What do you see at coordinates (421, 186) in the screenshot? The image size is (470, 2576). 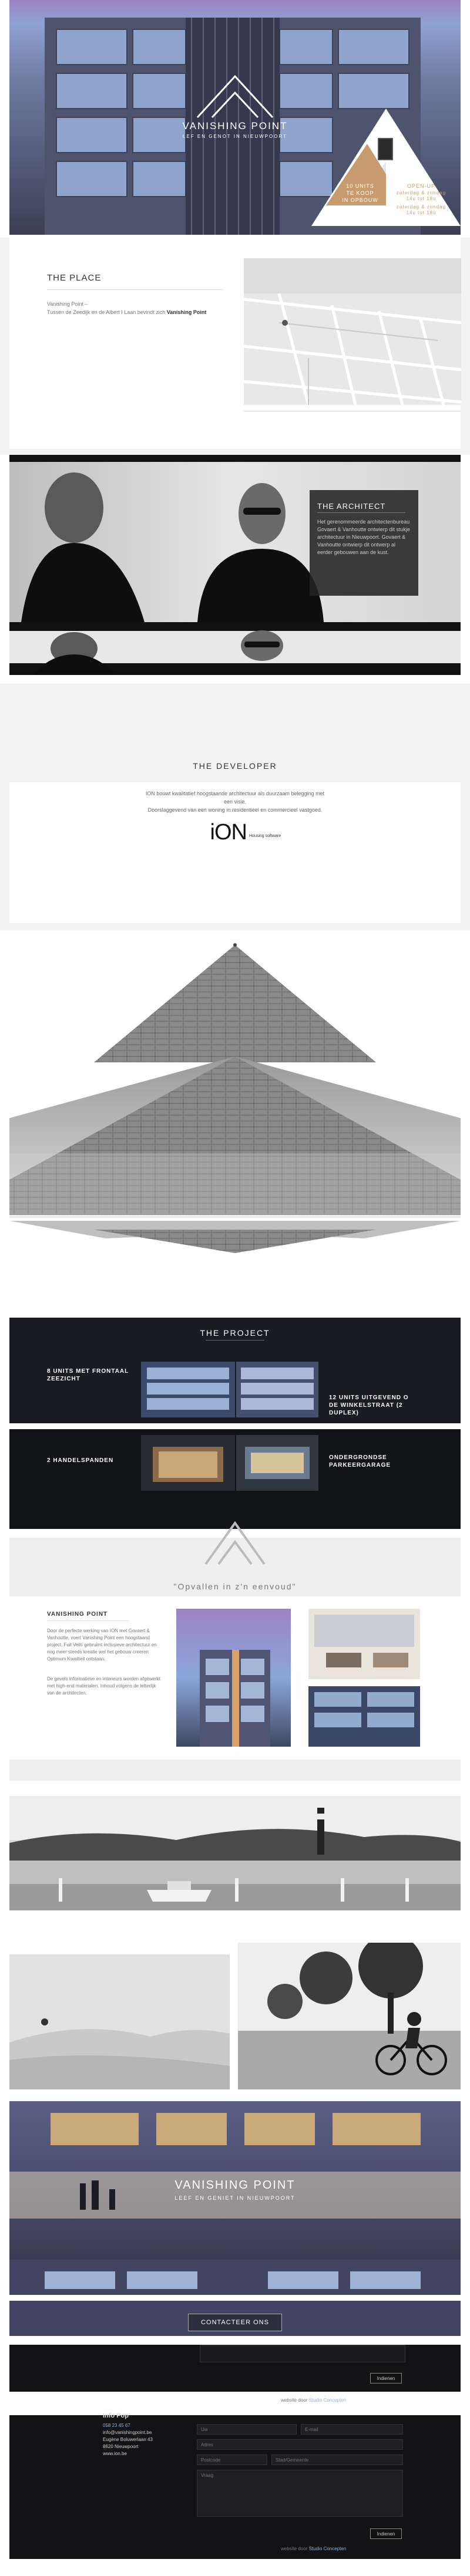 I see `promo-right-line1: OPEN-UP` at bounding box center [421, 186].